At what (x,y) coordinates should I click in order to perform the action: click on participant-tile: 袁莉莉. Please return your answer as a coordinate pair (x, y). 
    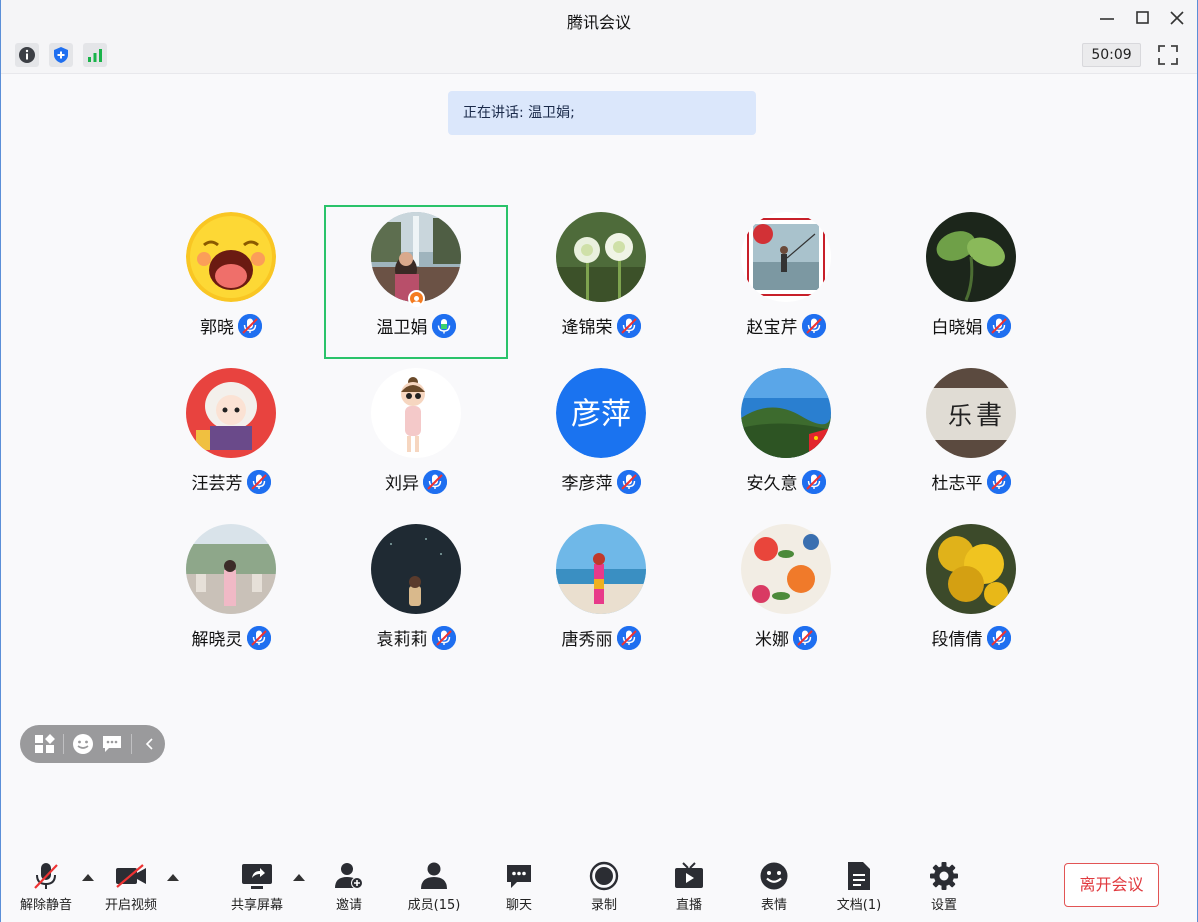
    Looking at the image, I should click on (416, 594).